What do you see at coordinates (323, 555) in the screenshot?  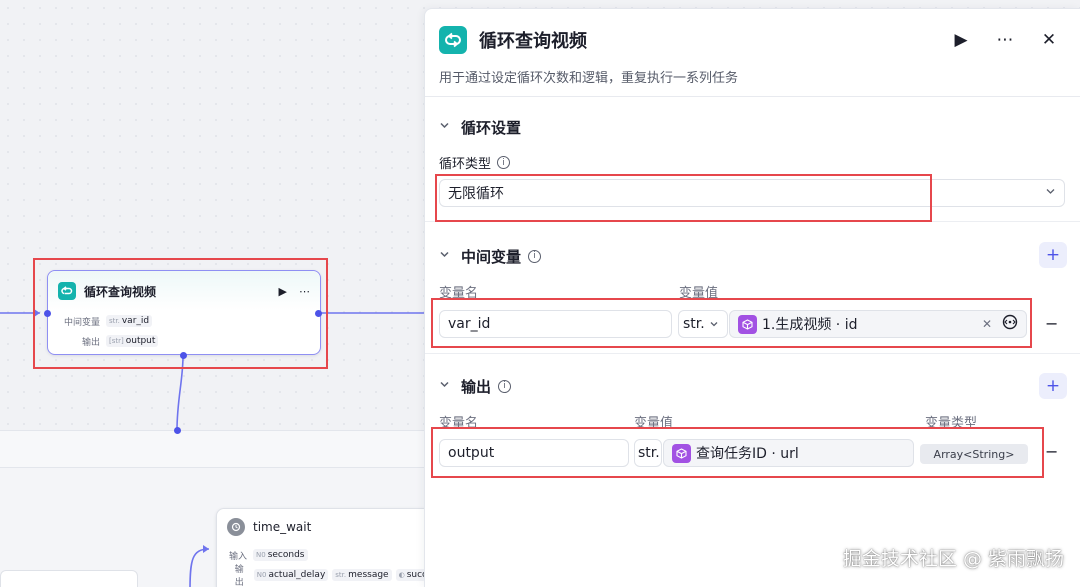 I see `time-wait-row: 输入 N0 seconds` at bounding box center [323, 555].